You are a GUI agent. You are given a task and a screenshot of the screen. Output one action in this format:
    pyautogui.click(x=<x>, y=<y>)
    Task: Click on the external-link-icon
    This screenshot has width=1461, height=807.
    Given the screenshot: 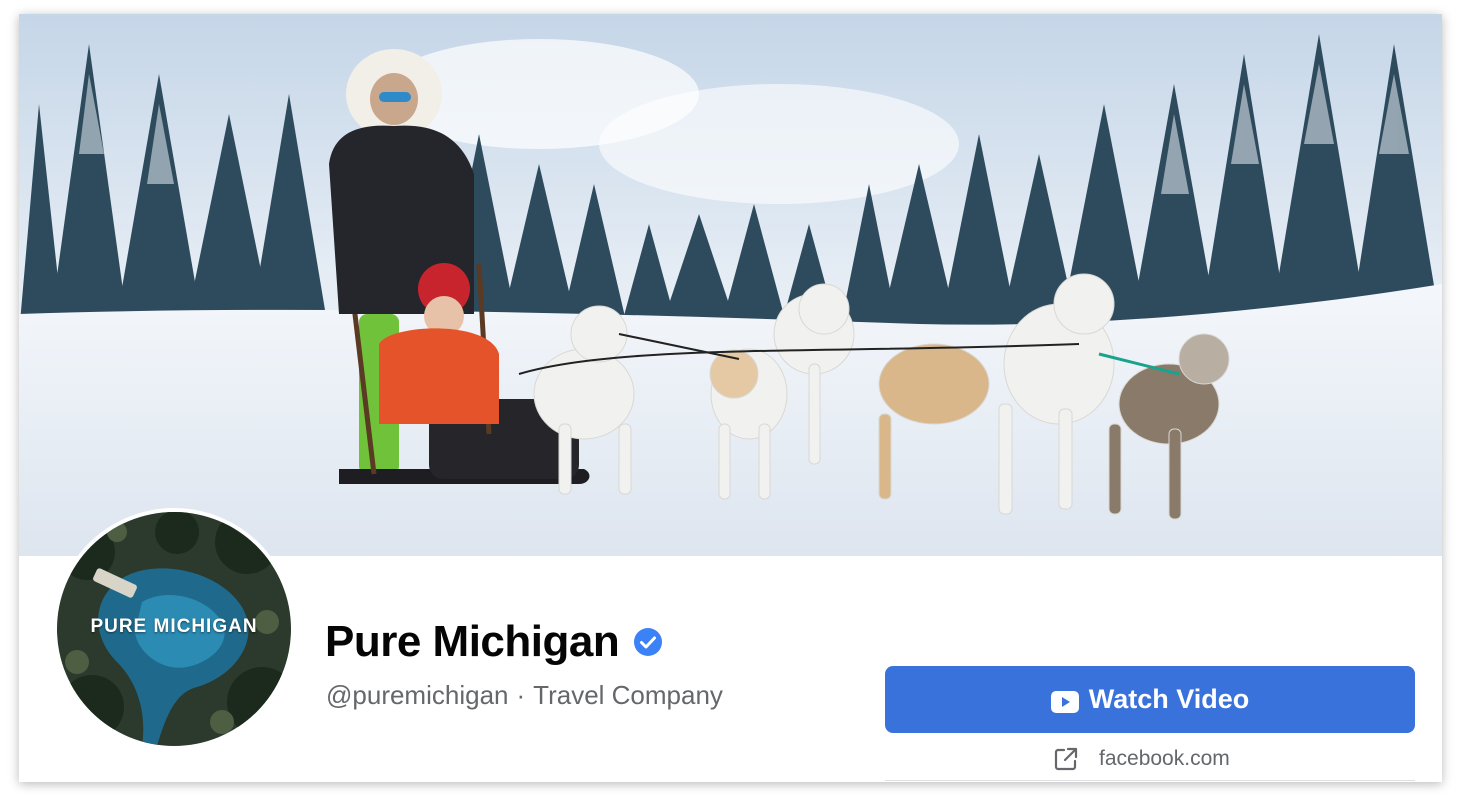 What is the action you would take?
    pyautogui.click(x=1066, y=759)
    